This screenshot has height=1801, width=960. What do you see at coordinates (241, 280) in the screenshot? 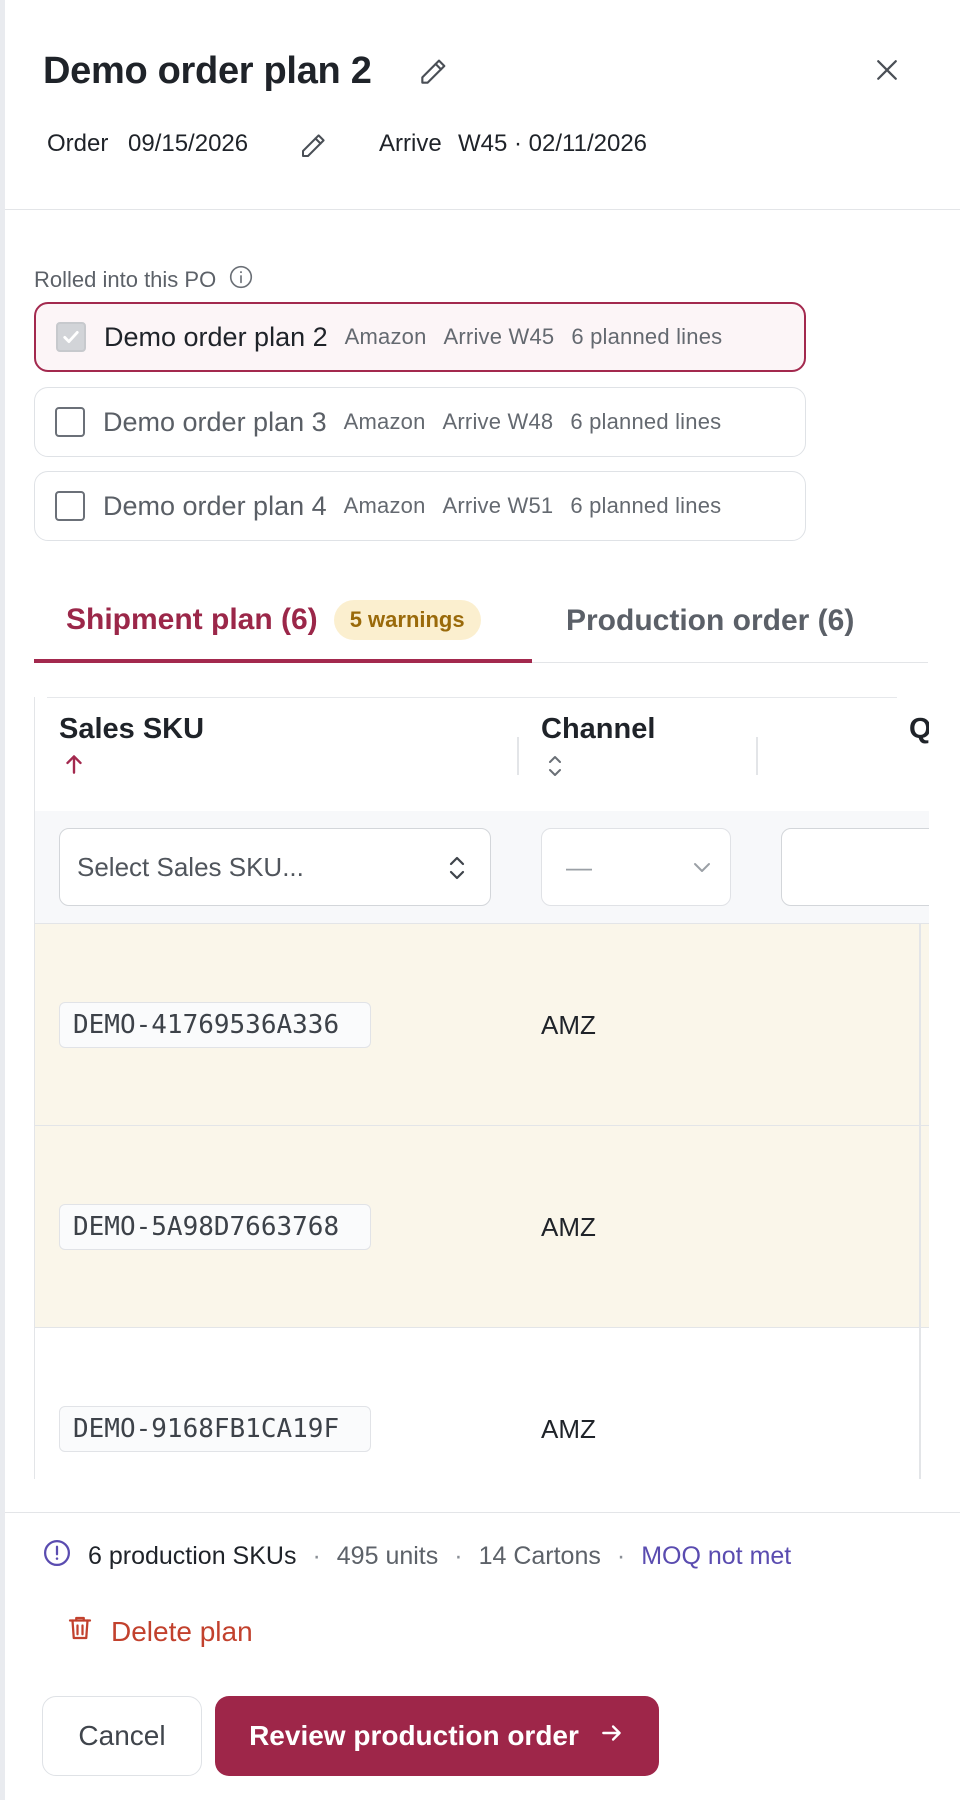
I see `info-icon` at bounding box center [241, 280].